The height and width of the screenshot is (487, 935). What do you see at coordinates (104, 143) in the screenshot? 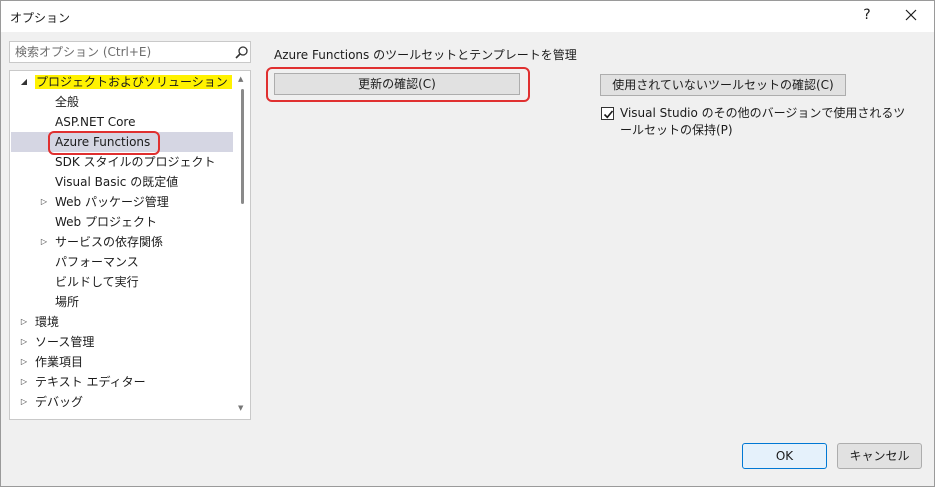
I see `annotation-outline-tree` at bounding box center [104, 143].